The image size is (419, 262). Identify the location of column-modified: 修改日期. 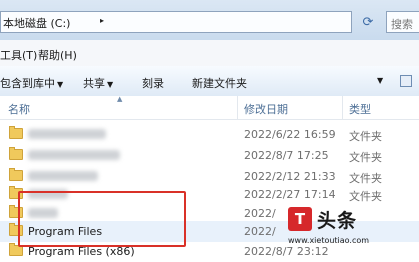
(266, 109).